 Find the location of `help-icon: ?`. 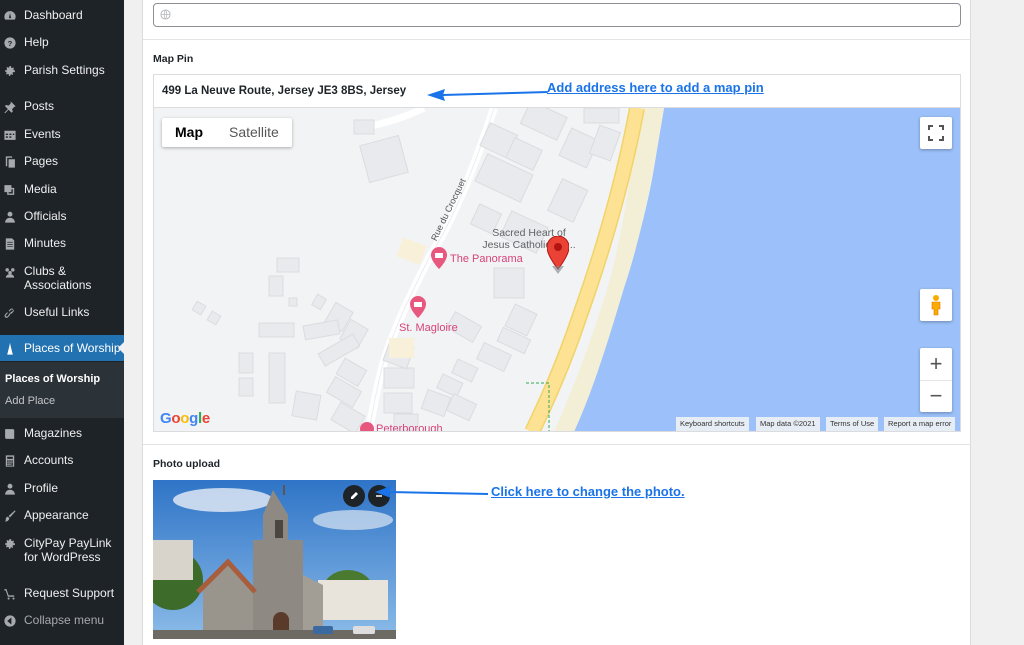

help-icon: ? is located at coordinates (10, 43).